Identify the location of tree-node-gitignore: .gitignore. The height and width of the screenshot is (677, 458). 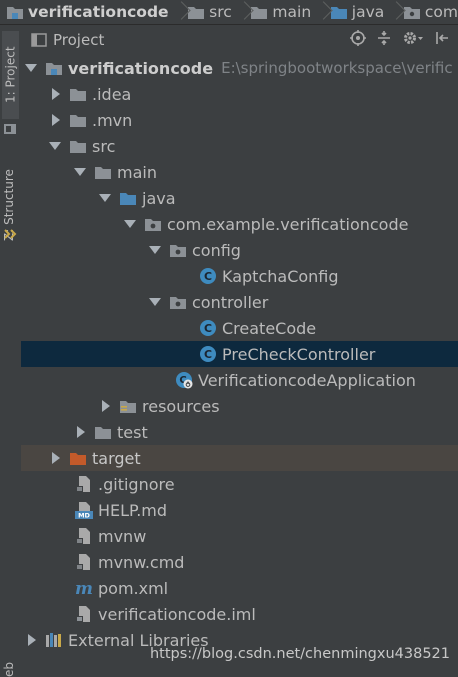
(239, 484).